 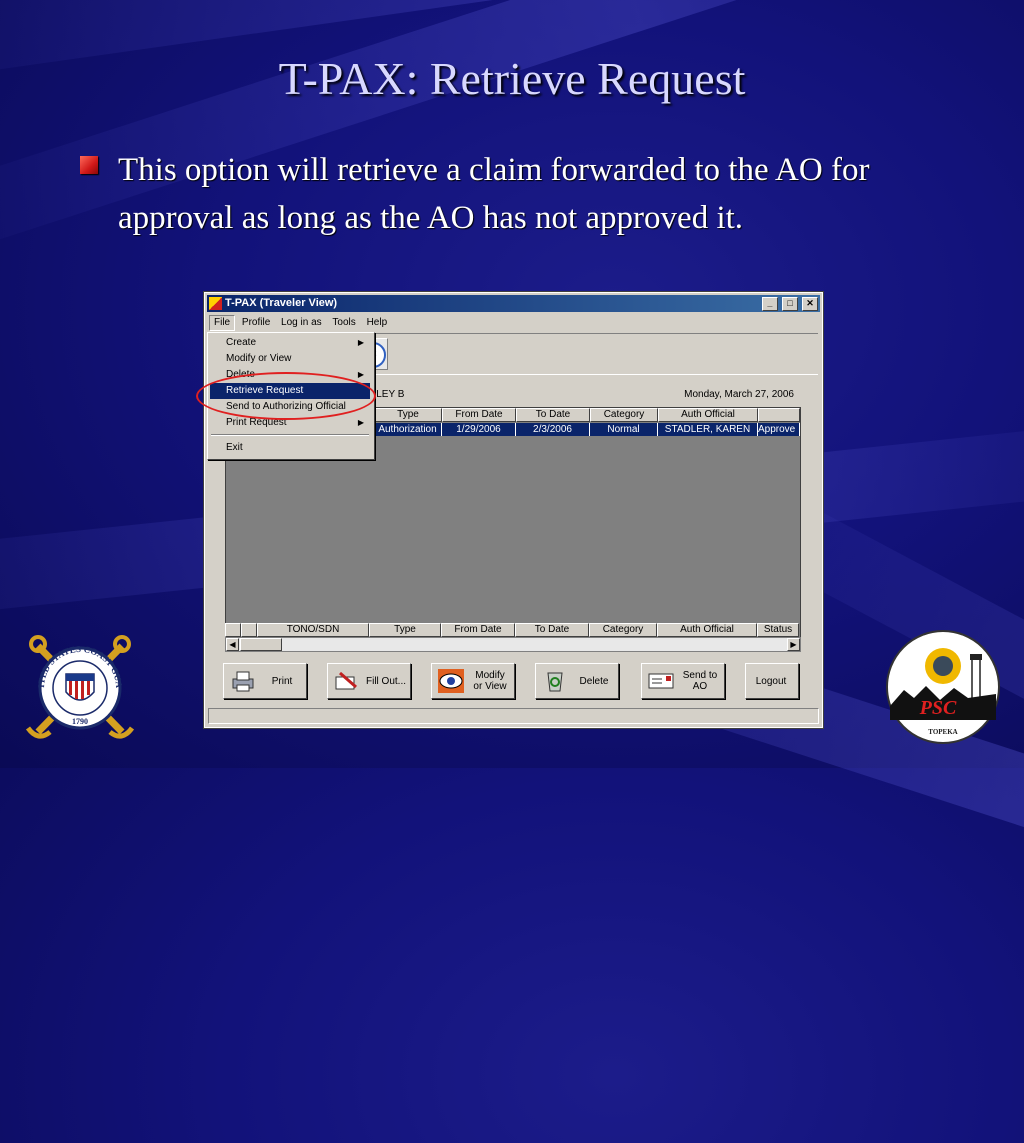 What do you see at coordinates (232, 644) in the screenshot?
I see `scroll-left-icon: ◀` at bounding box center [232, 644].